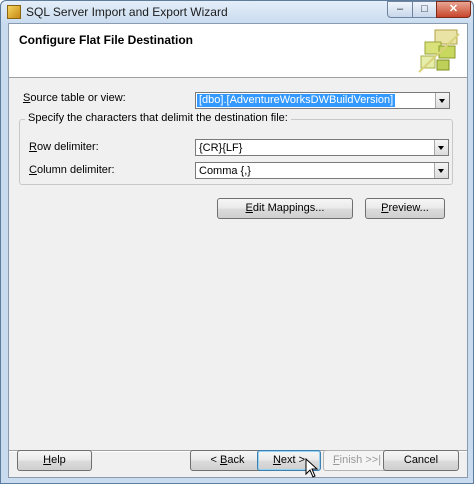  I want to click on mouse-pointer-icon, so click(312, 468).